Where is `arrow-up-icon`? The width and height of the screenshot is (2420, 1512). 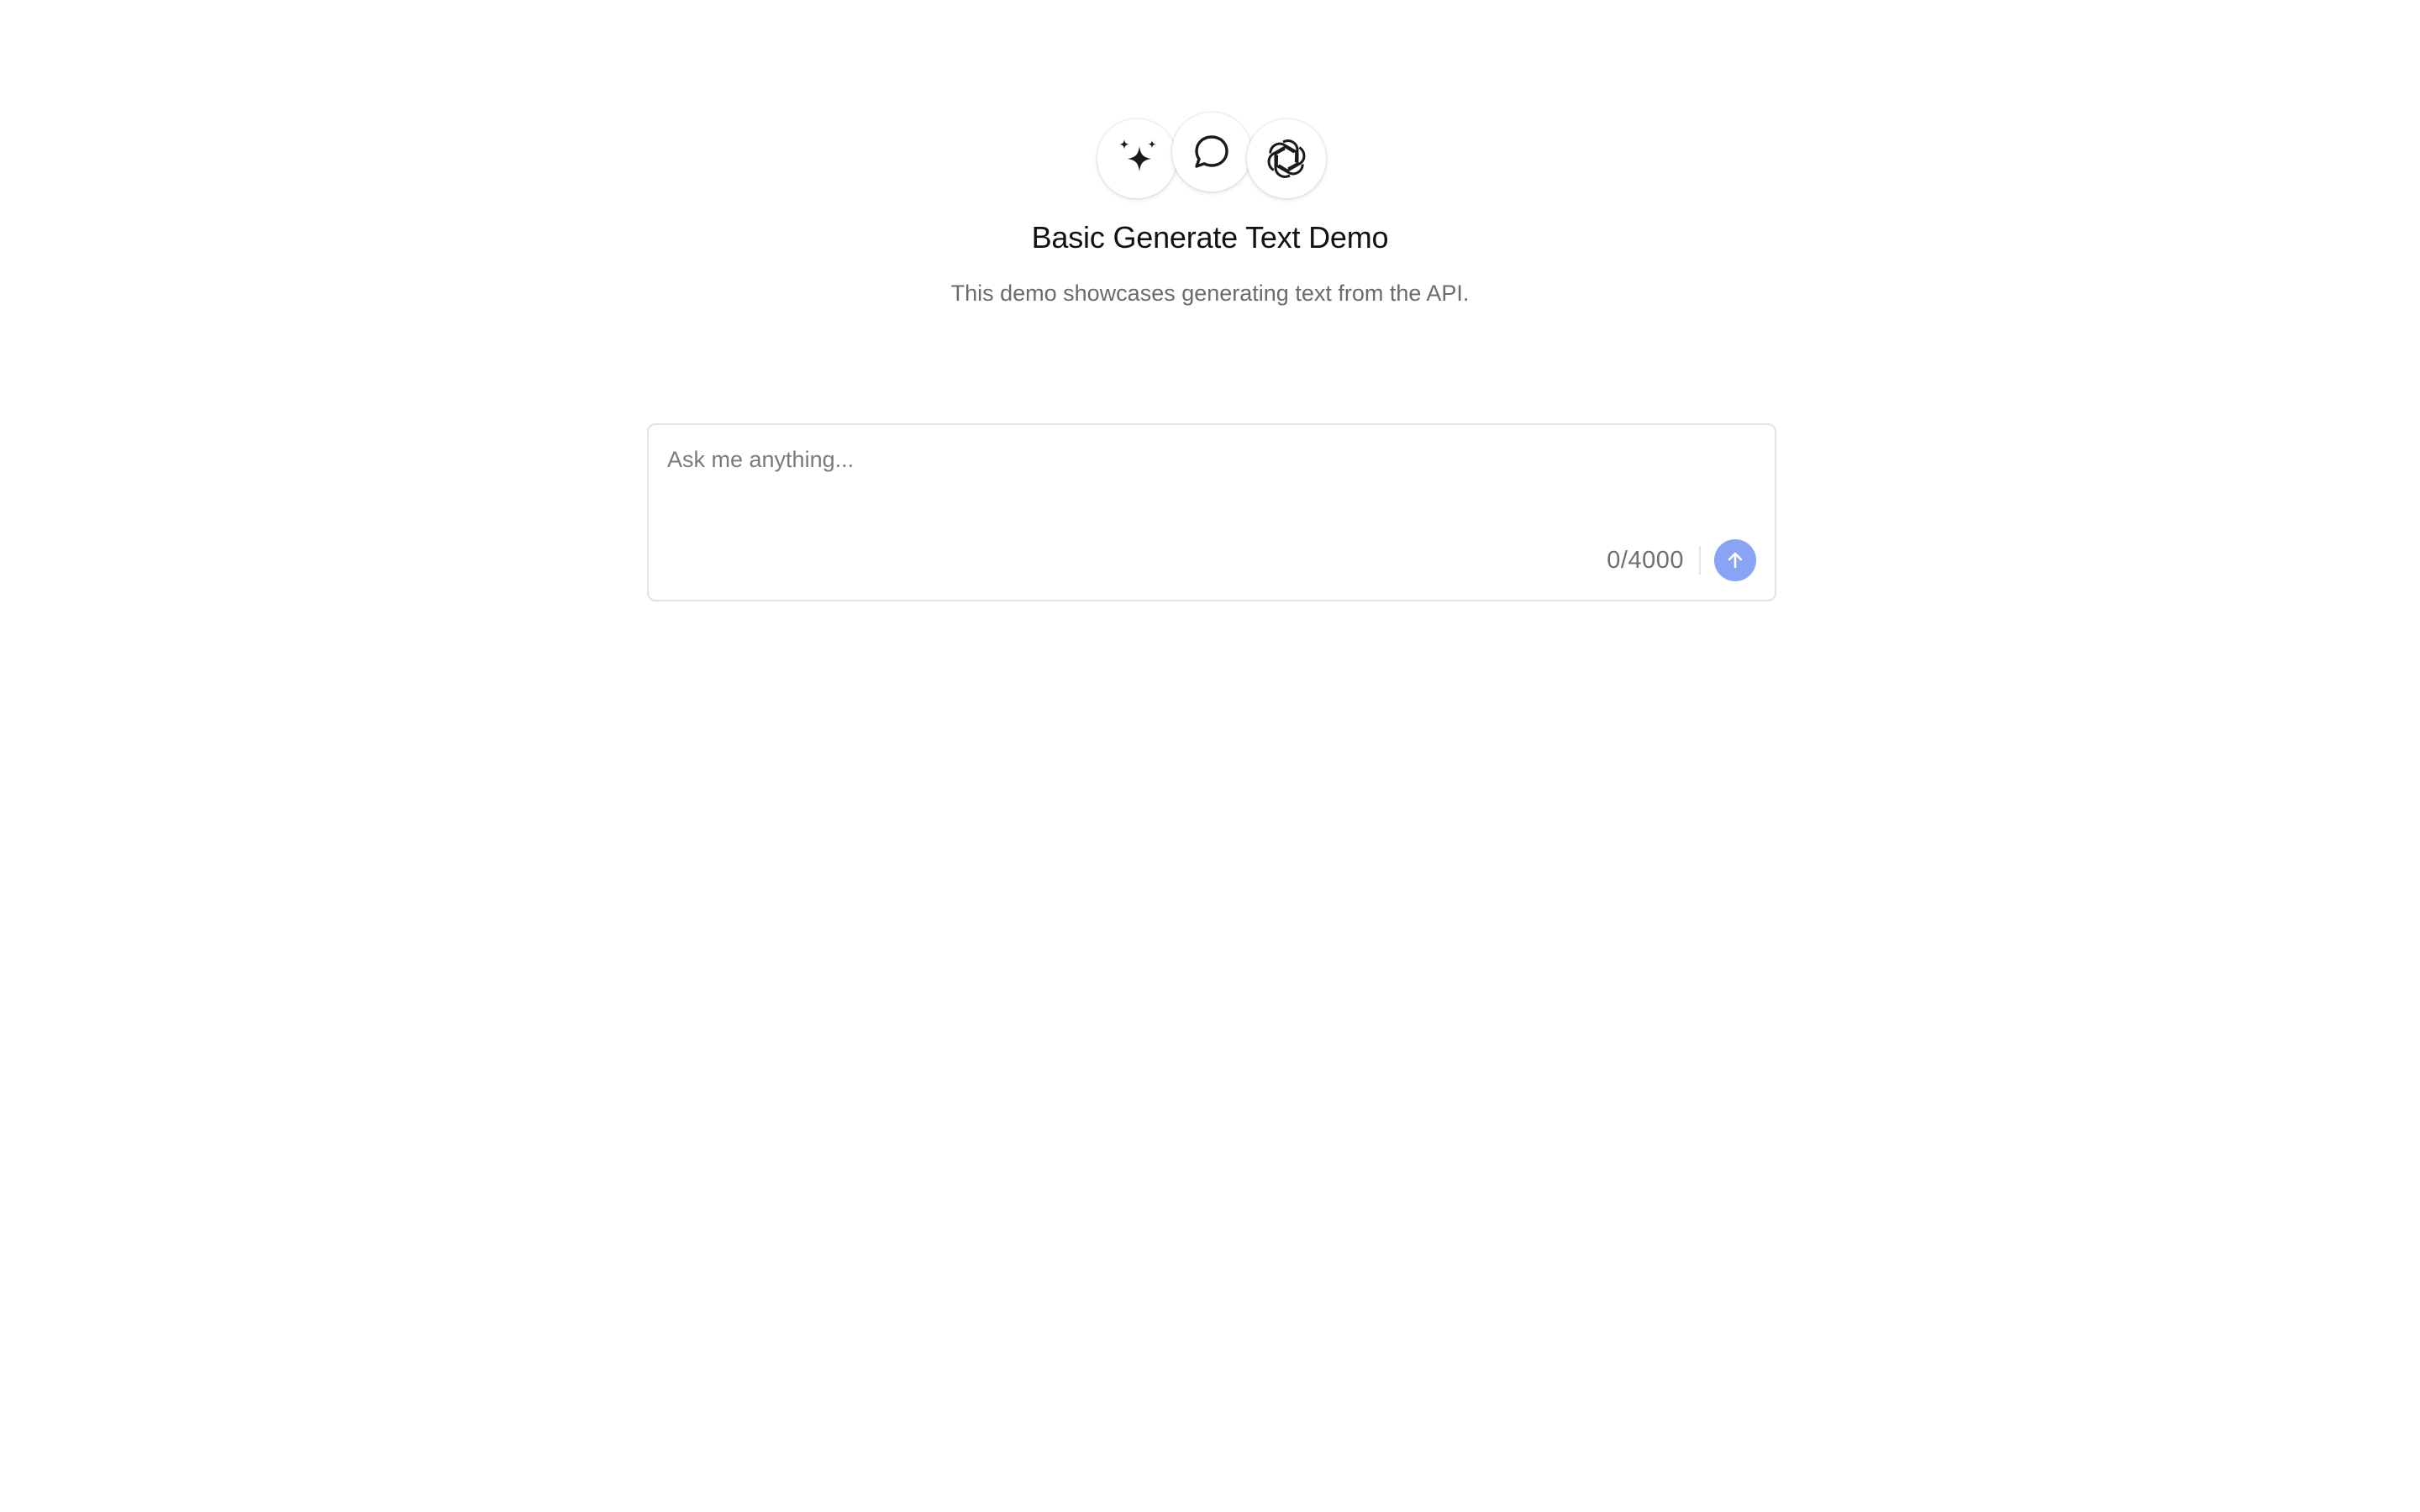 arrow-up-icon is located at coordinates (1736, 560).